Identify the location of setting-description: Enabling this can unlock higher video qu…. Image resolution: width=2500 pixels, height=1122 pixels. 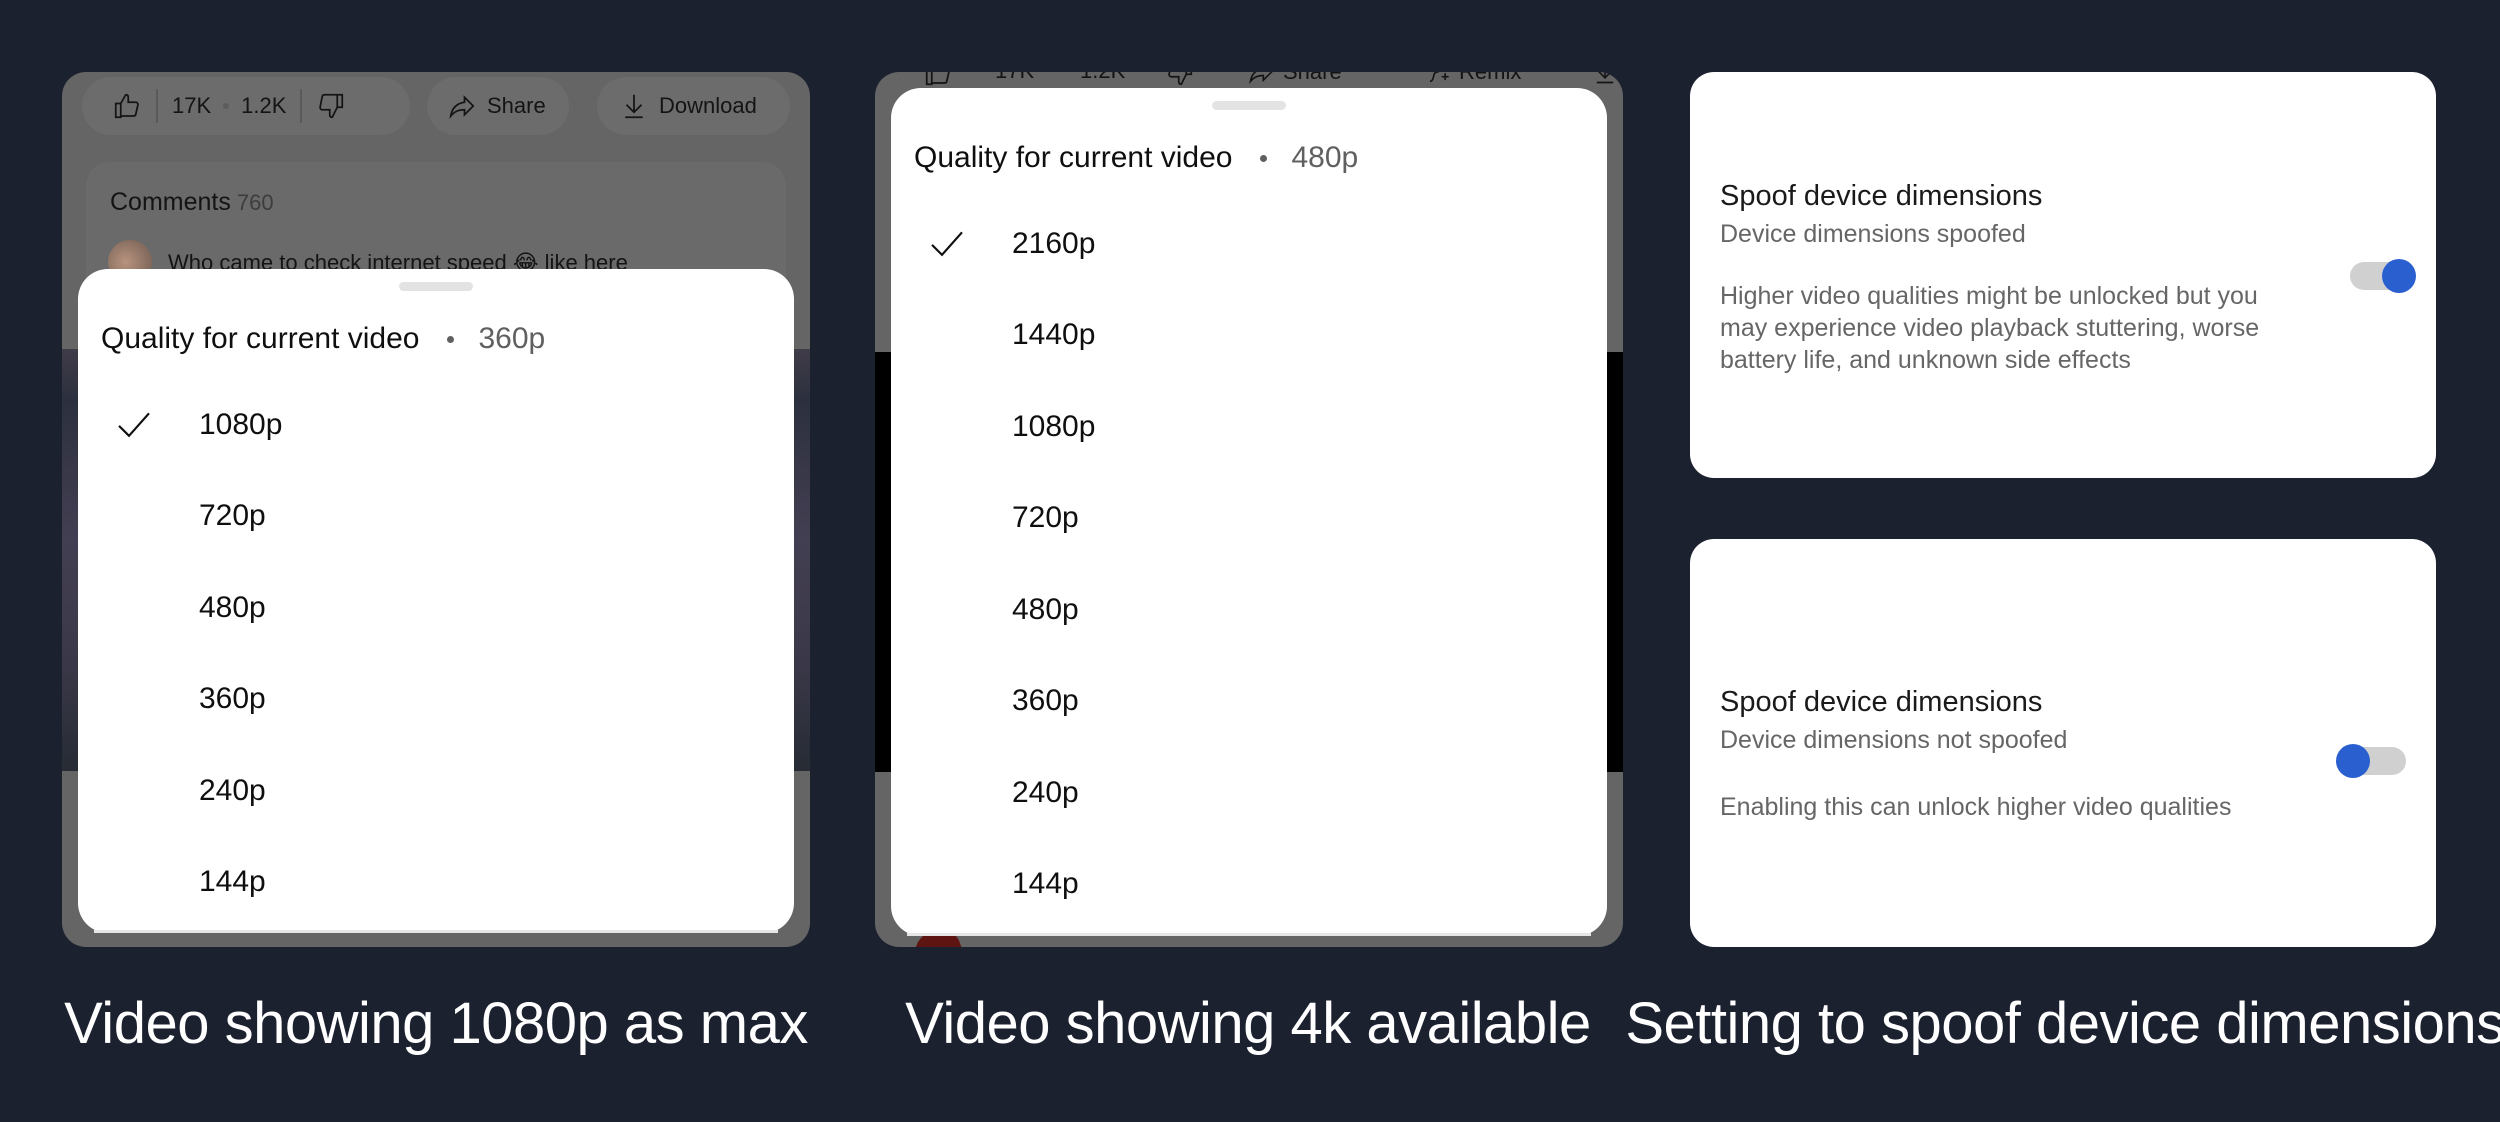
(1976, 807).